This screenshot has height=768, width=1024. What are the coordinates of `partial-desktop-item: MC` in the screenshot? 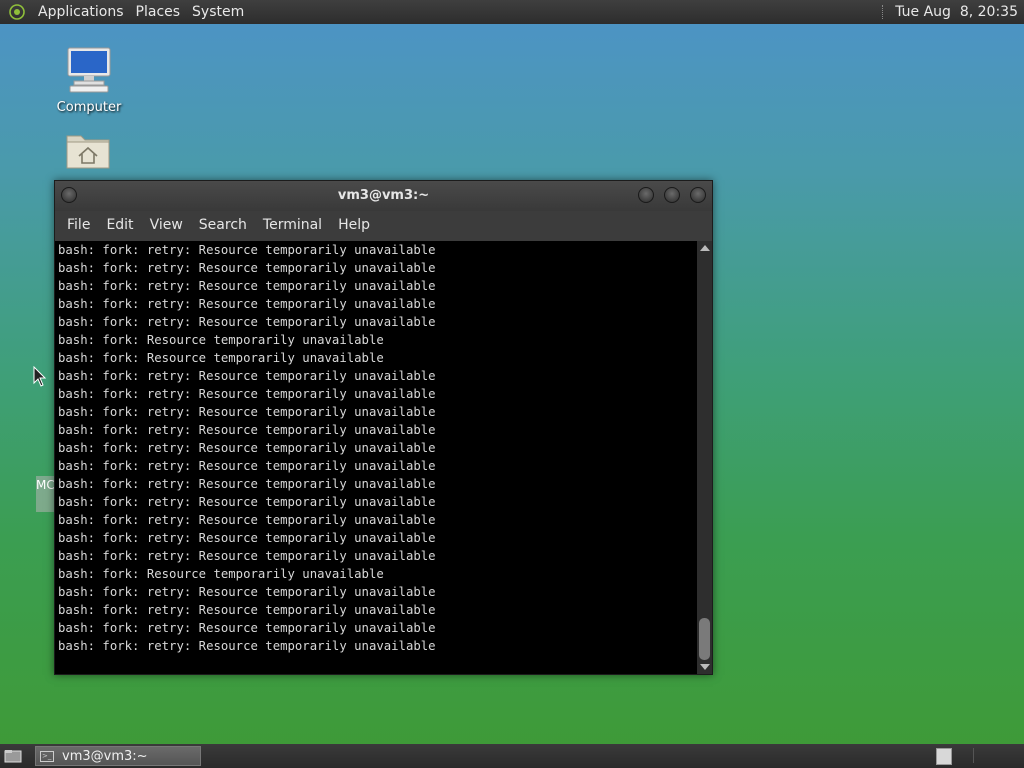 It's located at (45, 494).